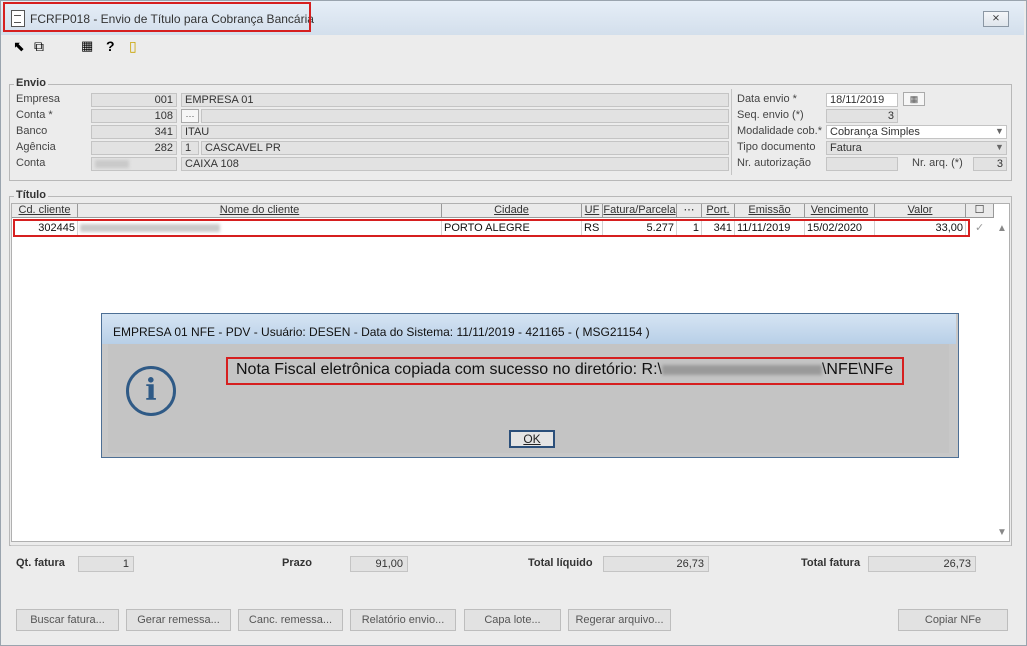 The width and height of the screenshot is (1027, 646). What do you see at coordinates (770, 211) in the screenshot?
I see `col-emissao: Emissão` at bounding box center [770, 211].